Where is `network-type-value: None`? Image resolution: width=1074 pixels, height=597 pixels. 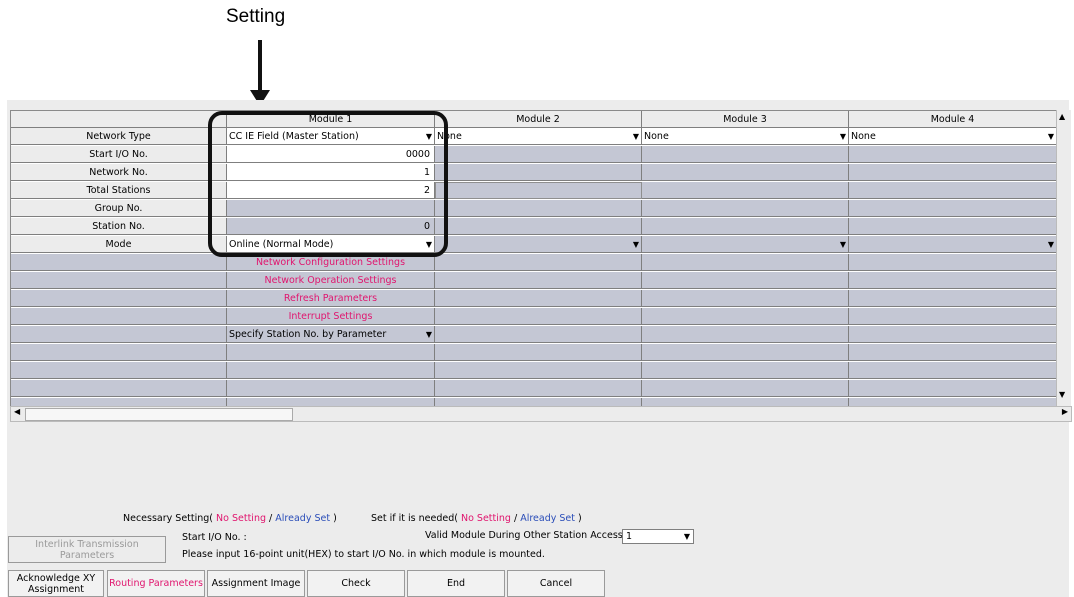
network-type-value: None is located at coordinates (863, 136).